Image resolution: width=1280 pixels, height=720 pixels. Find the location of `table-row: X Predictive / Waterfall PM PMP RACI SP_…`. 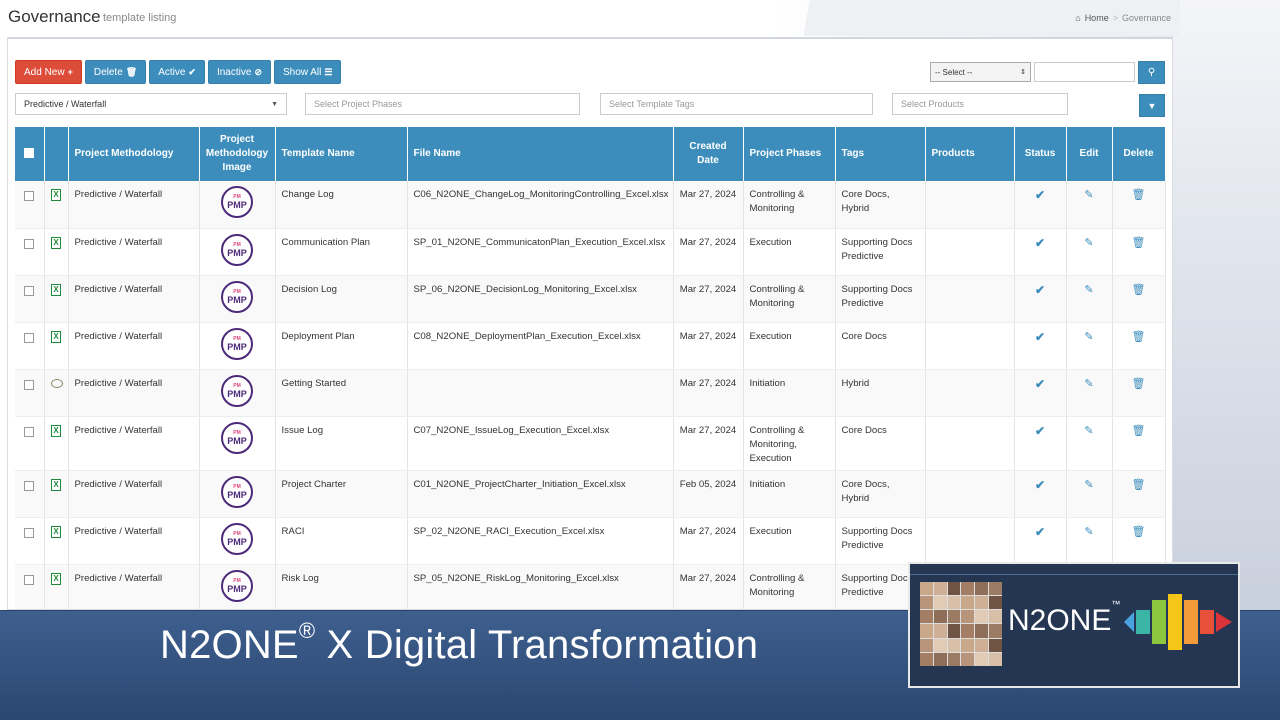

table-row: X Predictive / Waterfall PM PMP RACI SP_… is located at coordinates (590, 541).